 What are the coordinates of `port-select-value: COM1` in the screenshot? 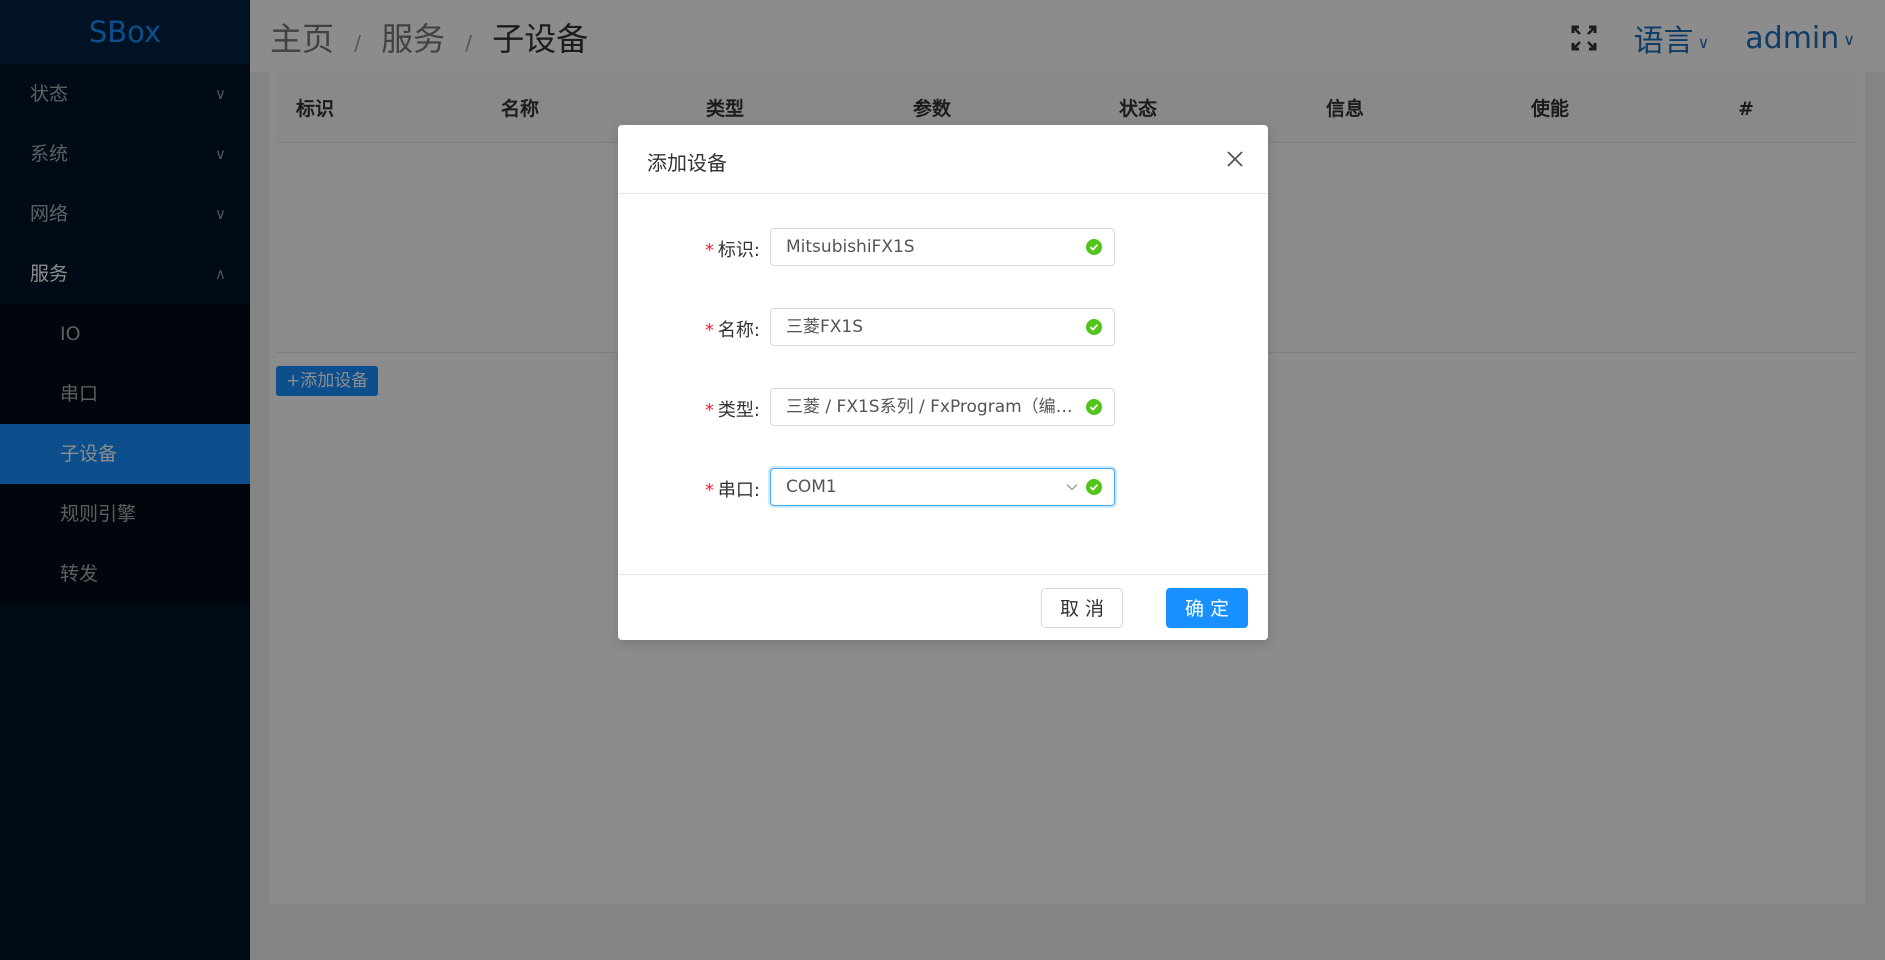 It's located at (811, 487).